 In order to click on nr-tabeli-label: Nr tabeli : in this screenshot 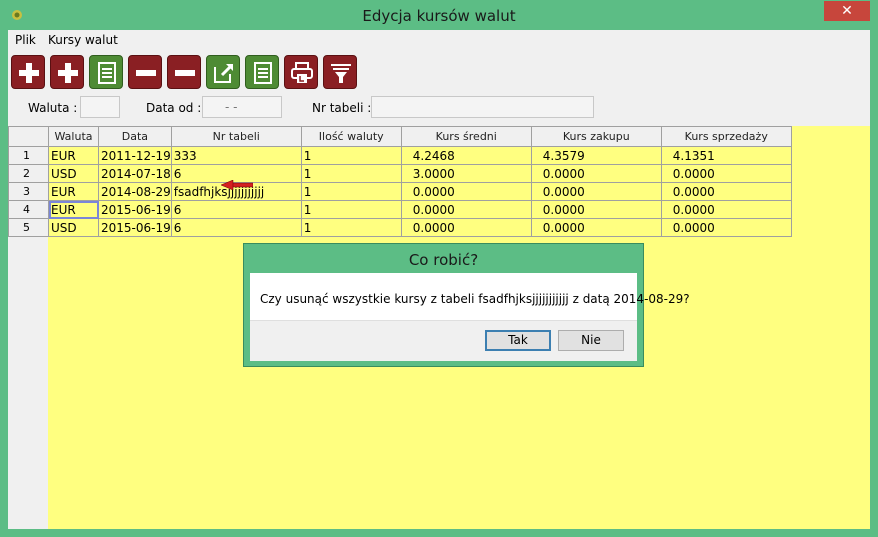, I will do `click(342, 108)`.